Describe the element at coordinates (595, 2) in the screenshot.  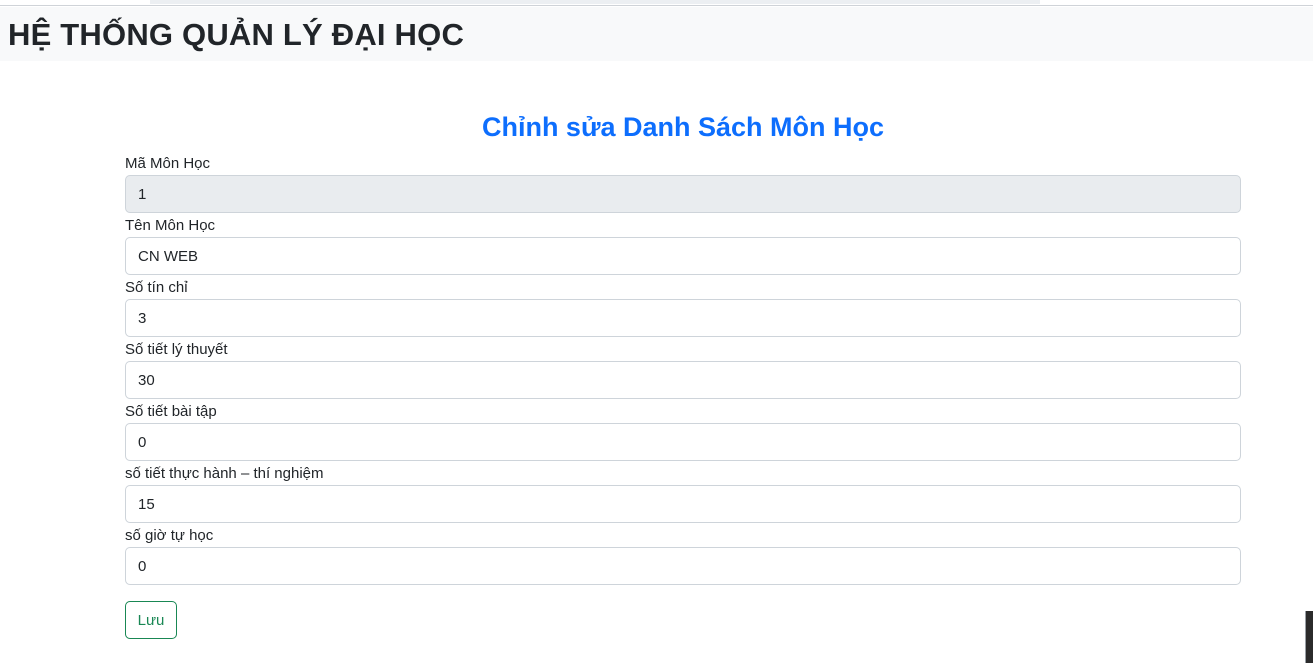
I see `browser-tab-strip` at that location.